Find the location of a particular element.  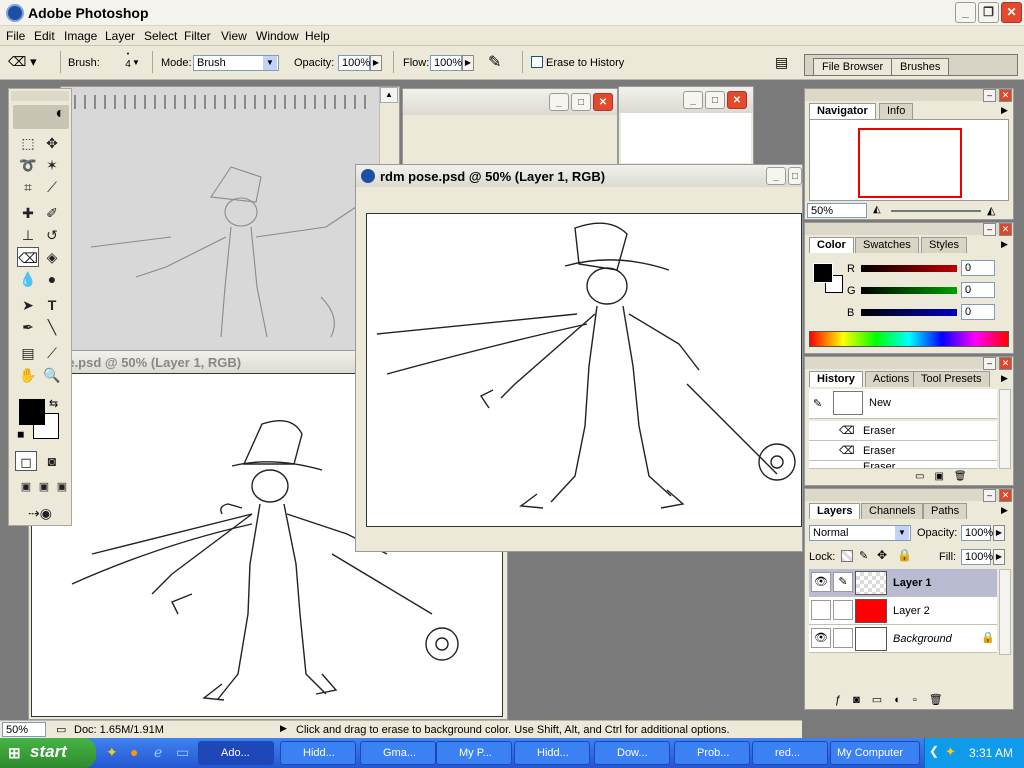

dodge-tool-icon: ● is located at coordinates (52, 279).